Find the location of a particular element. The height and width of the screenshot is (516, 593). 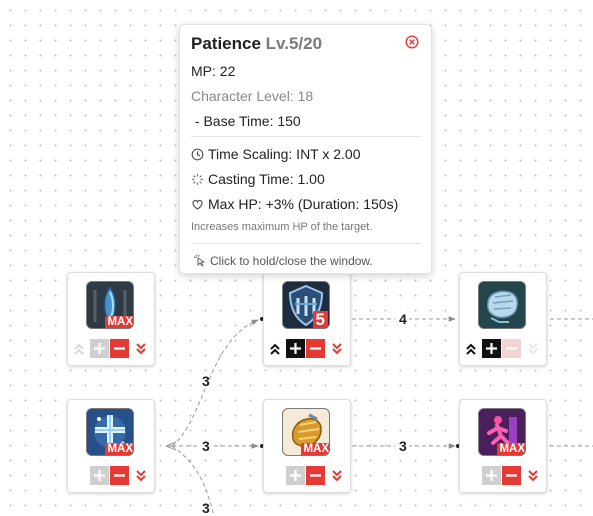

link-branch-up is located at coordinates (215, 383).